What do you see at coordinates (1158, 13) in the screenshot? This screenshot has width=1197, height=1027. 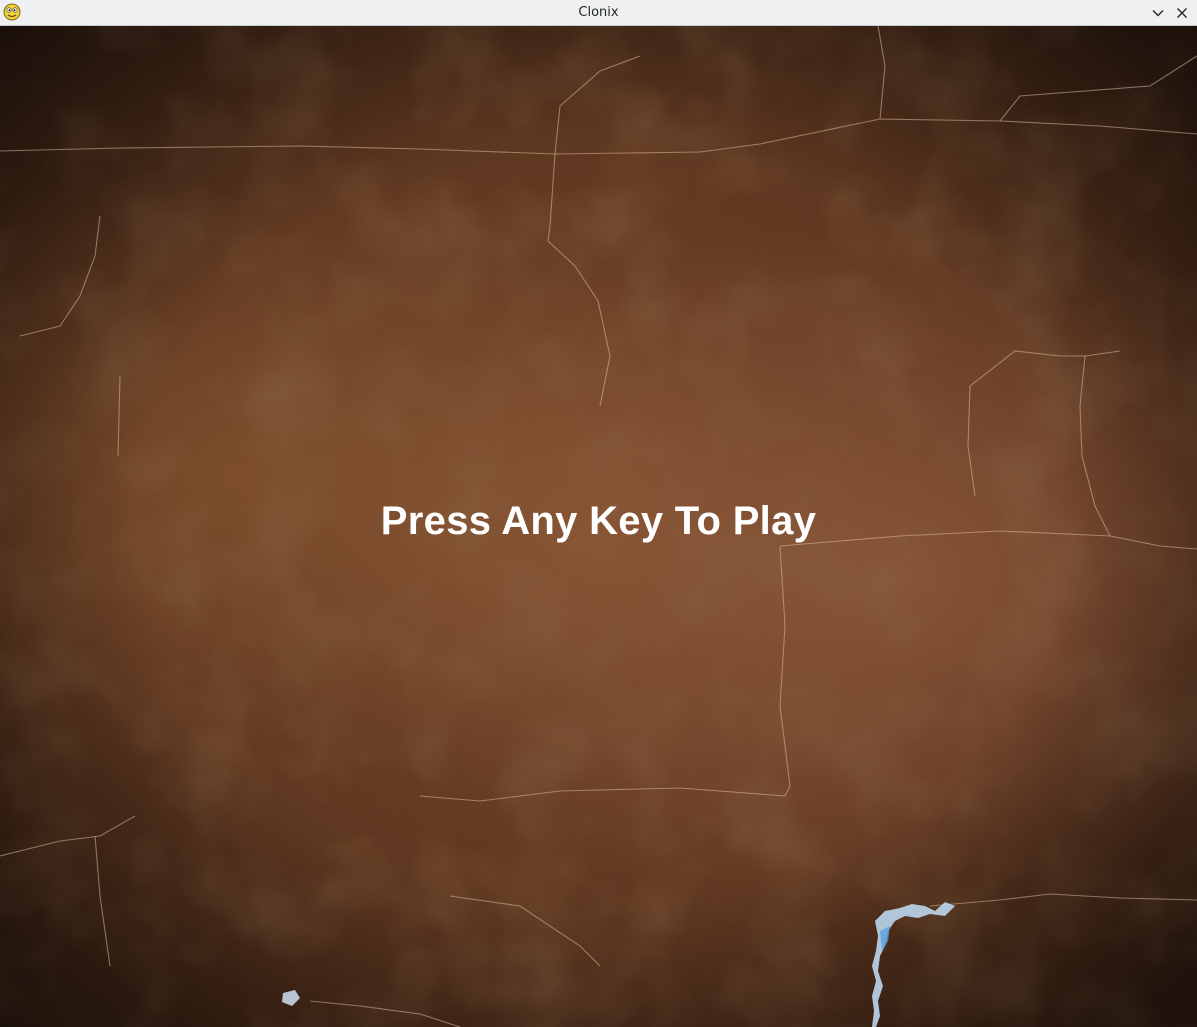 I see `minimize-chevron-icon` at bounding box center [1158, 13].